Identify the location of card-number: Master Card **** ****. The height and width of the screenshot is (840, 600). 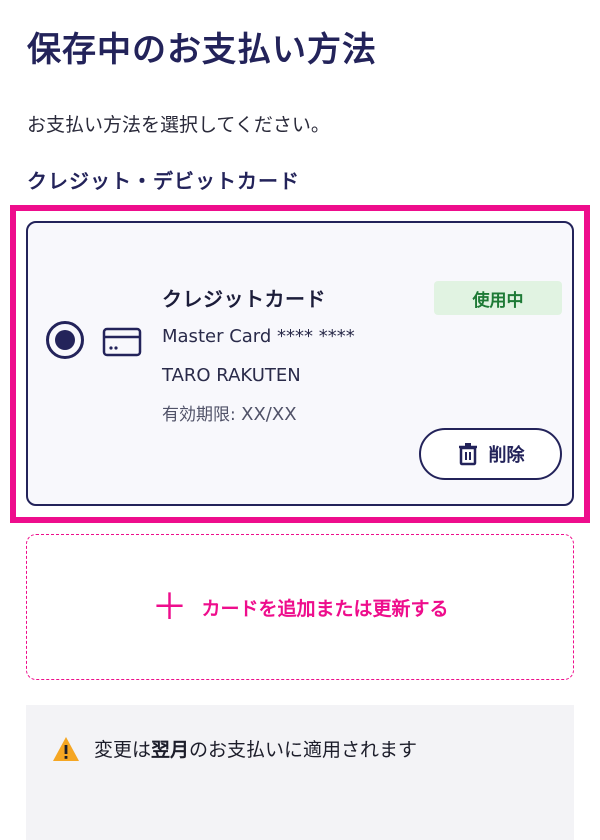
(258, 336).